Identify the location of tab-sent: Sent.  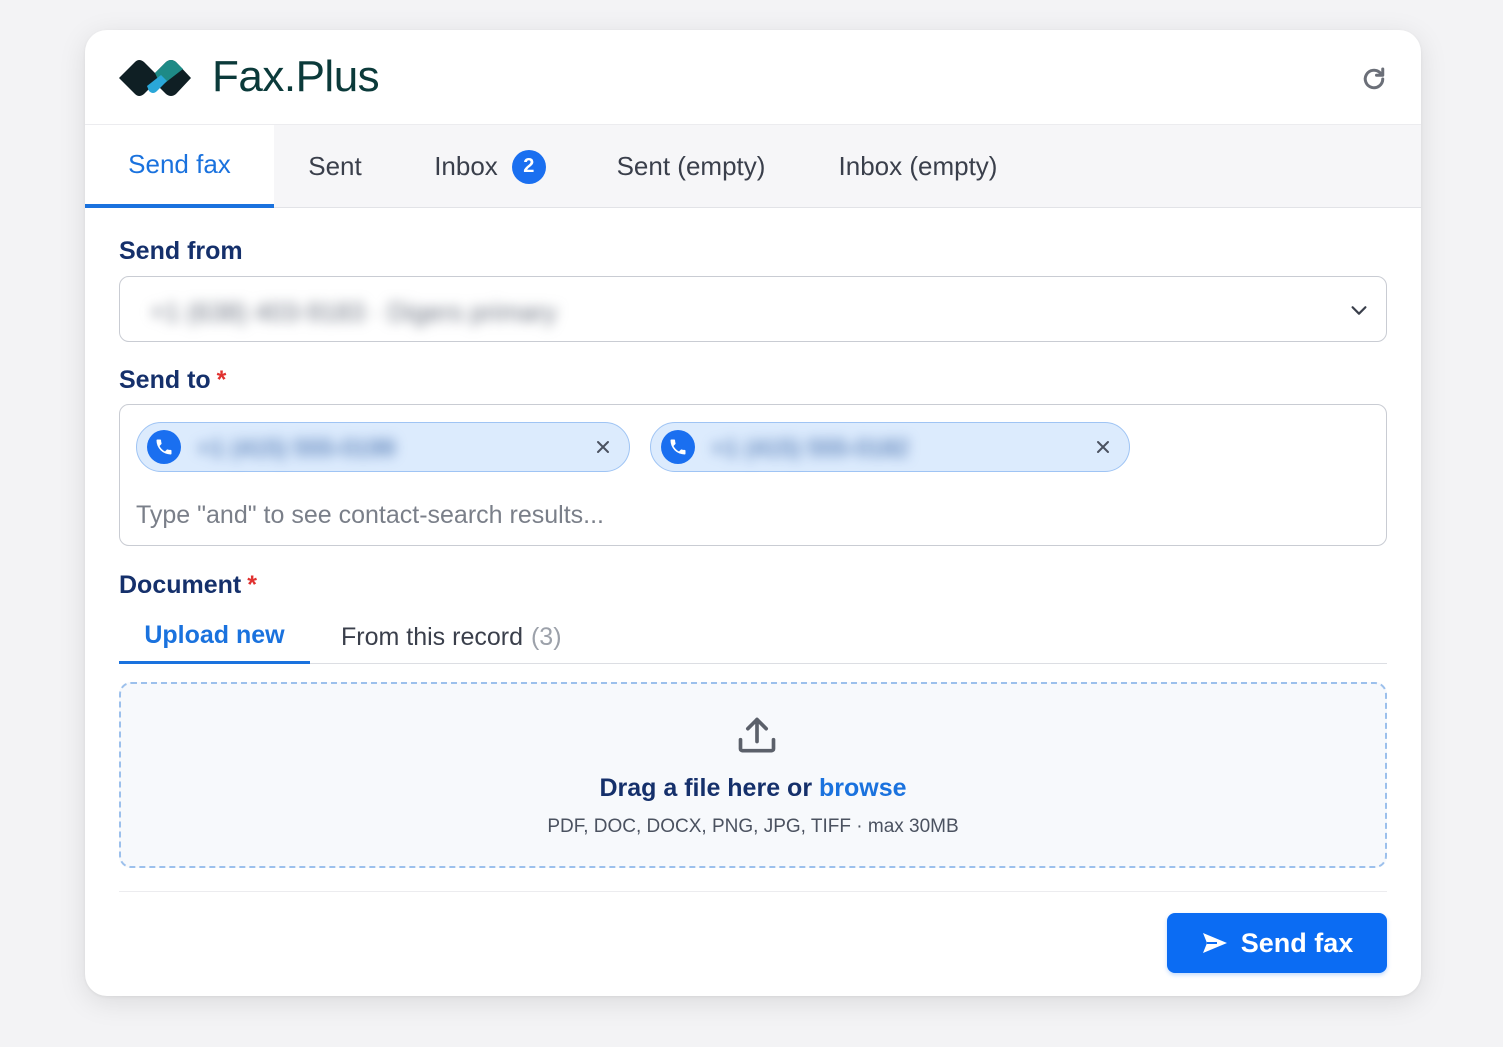
(335, 166).